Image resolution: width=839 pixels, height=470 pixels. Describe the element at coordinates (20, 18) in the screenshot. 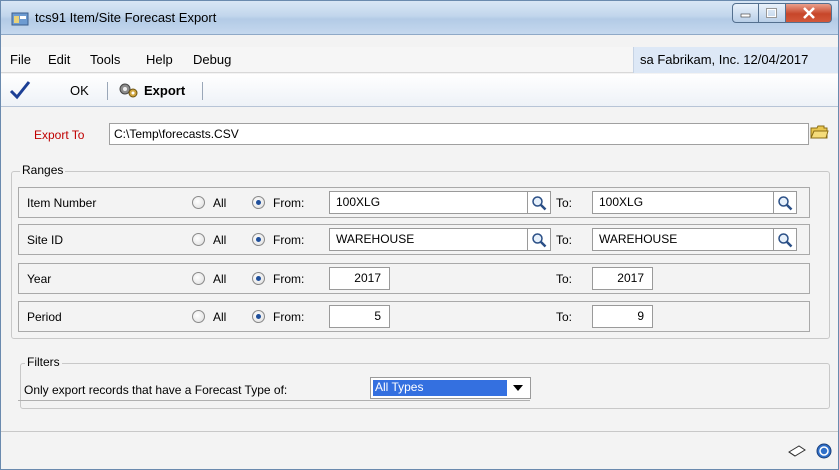

I see `app-icon` at that location.